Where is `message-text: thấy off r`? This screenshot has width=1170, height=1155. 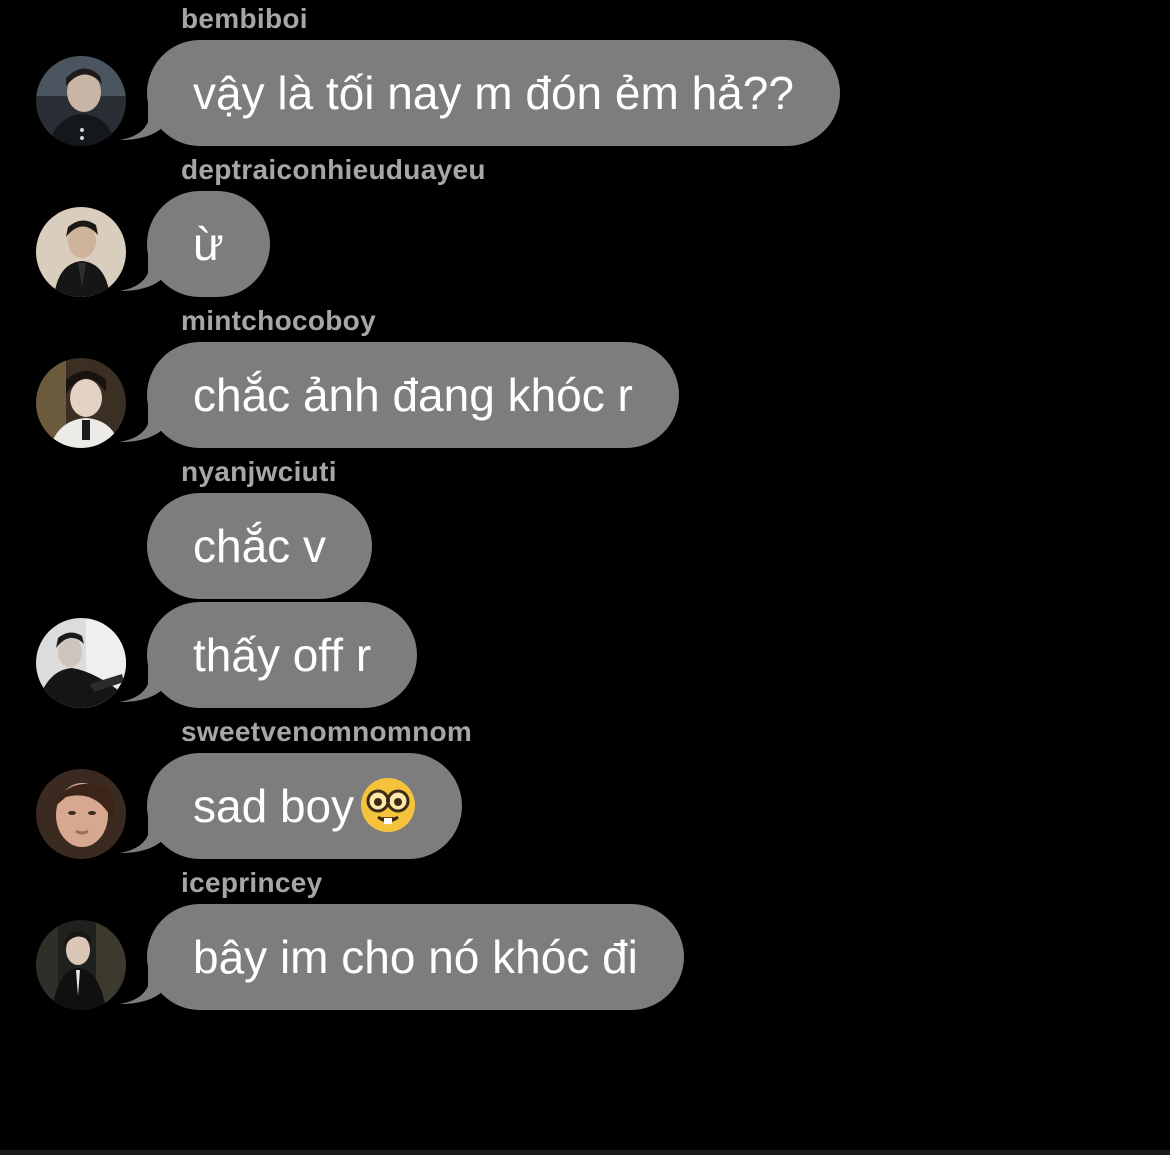
message-text: thấy off r is located at coordinates (282, 655).